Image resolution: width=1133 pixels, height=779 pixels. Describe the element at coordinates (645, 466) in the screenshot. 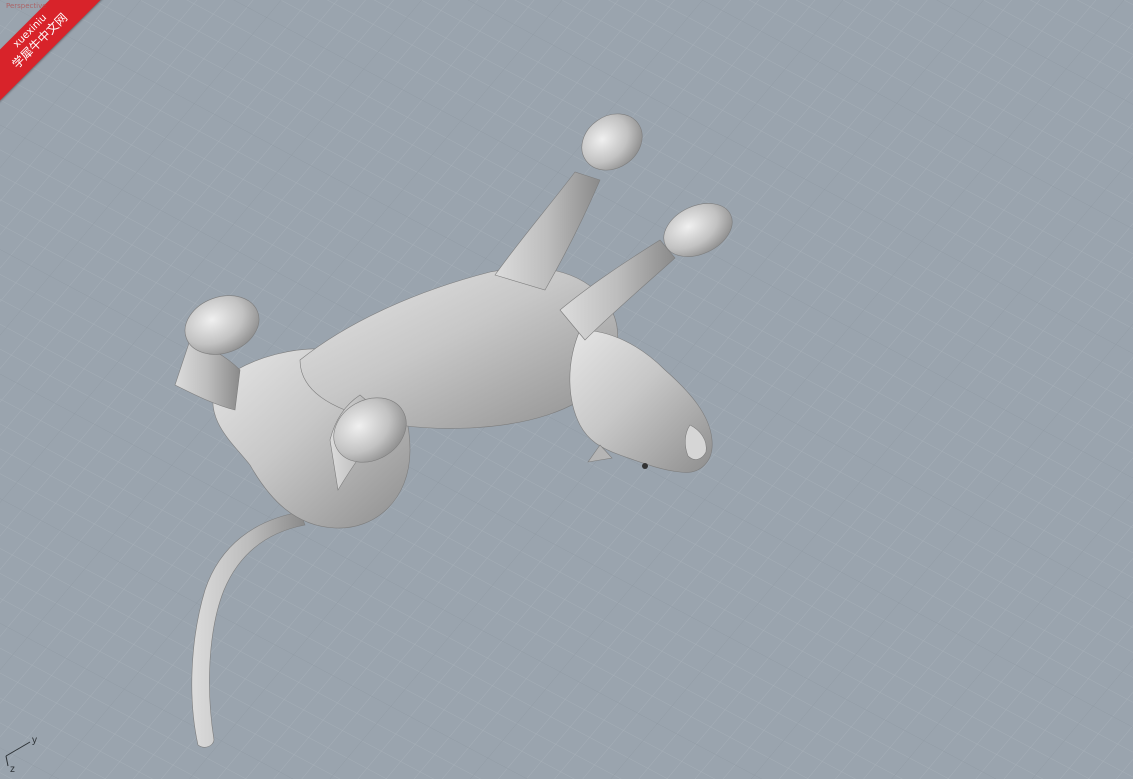

I see `eye` at that location.